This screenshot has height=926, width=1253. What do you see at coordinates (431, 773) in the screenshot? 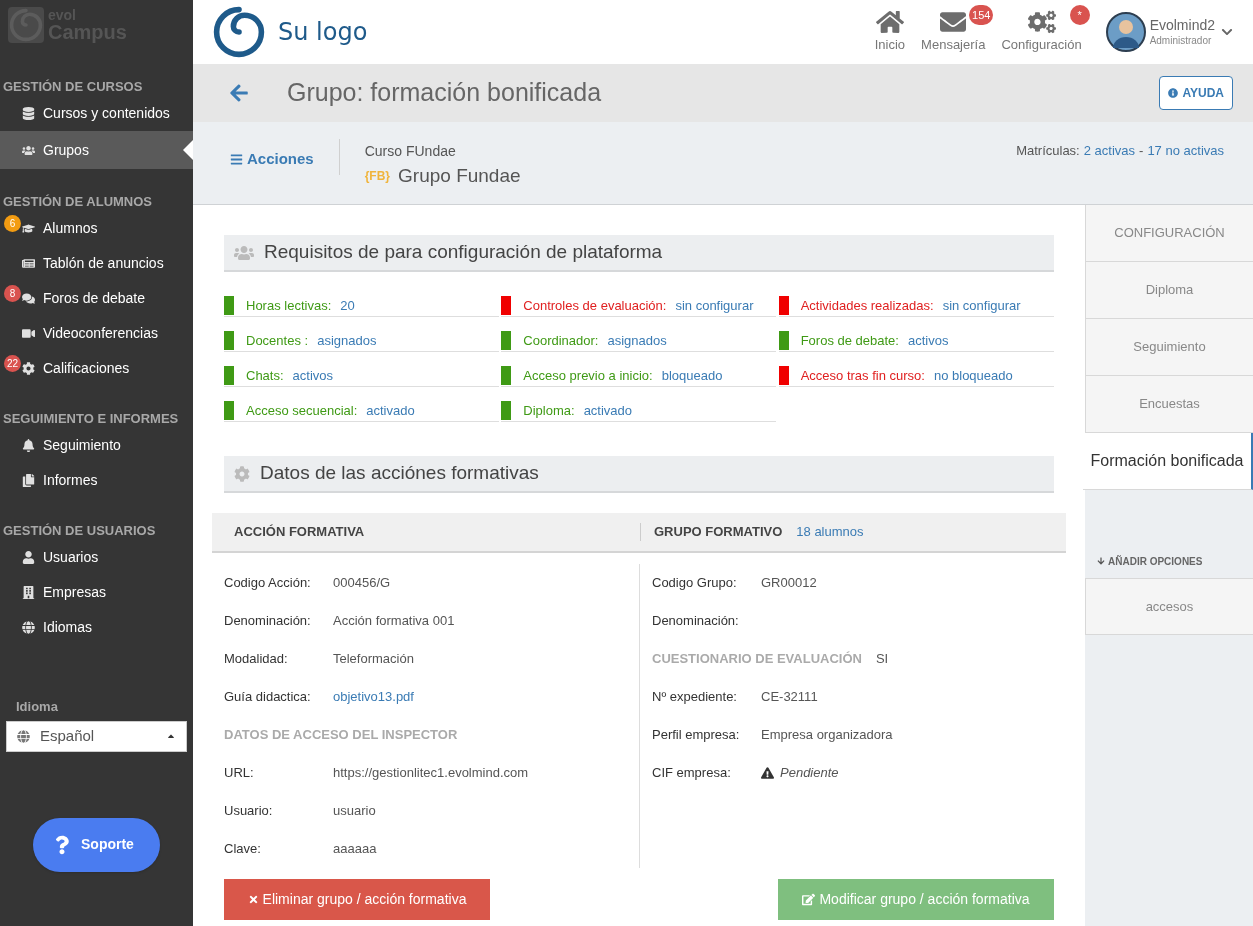
I see `field-value: https://gestionlitec1.evolmind.com` at bounding box center [431, 773].